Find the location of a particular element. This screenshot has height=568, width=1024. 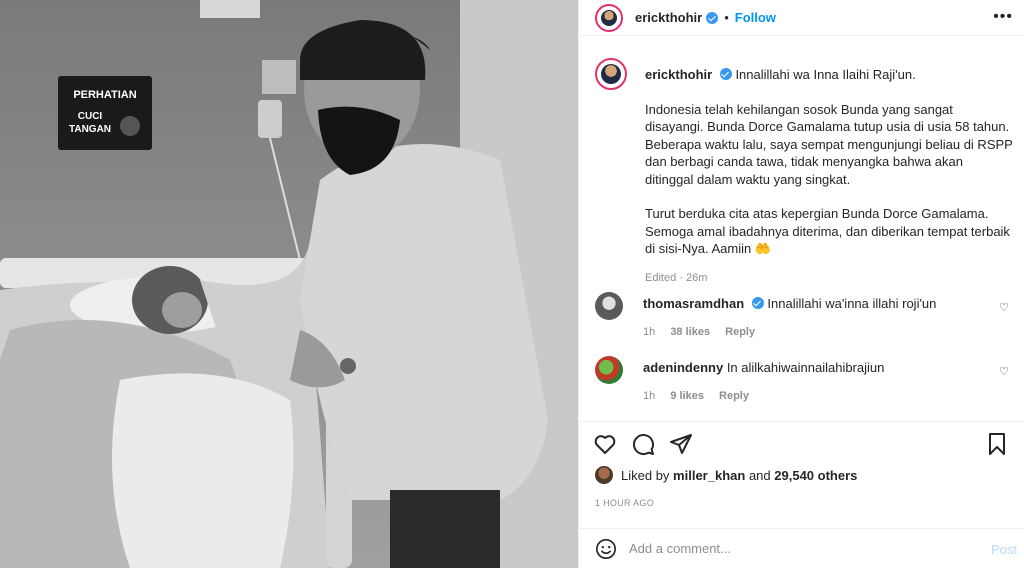

liker-avatar is located at coordinates (604, 475).